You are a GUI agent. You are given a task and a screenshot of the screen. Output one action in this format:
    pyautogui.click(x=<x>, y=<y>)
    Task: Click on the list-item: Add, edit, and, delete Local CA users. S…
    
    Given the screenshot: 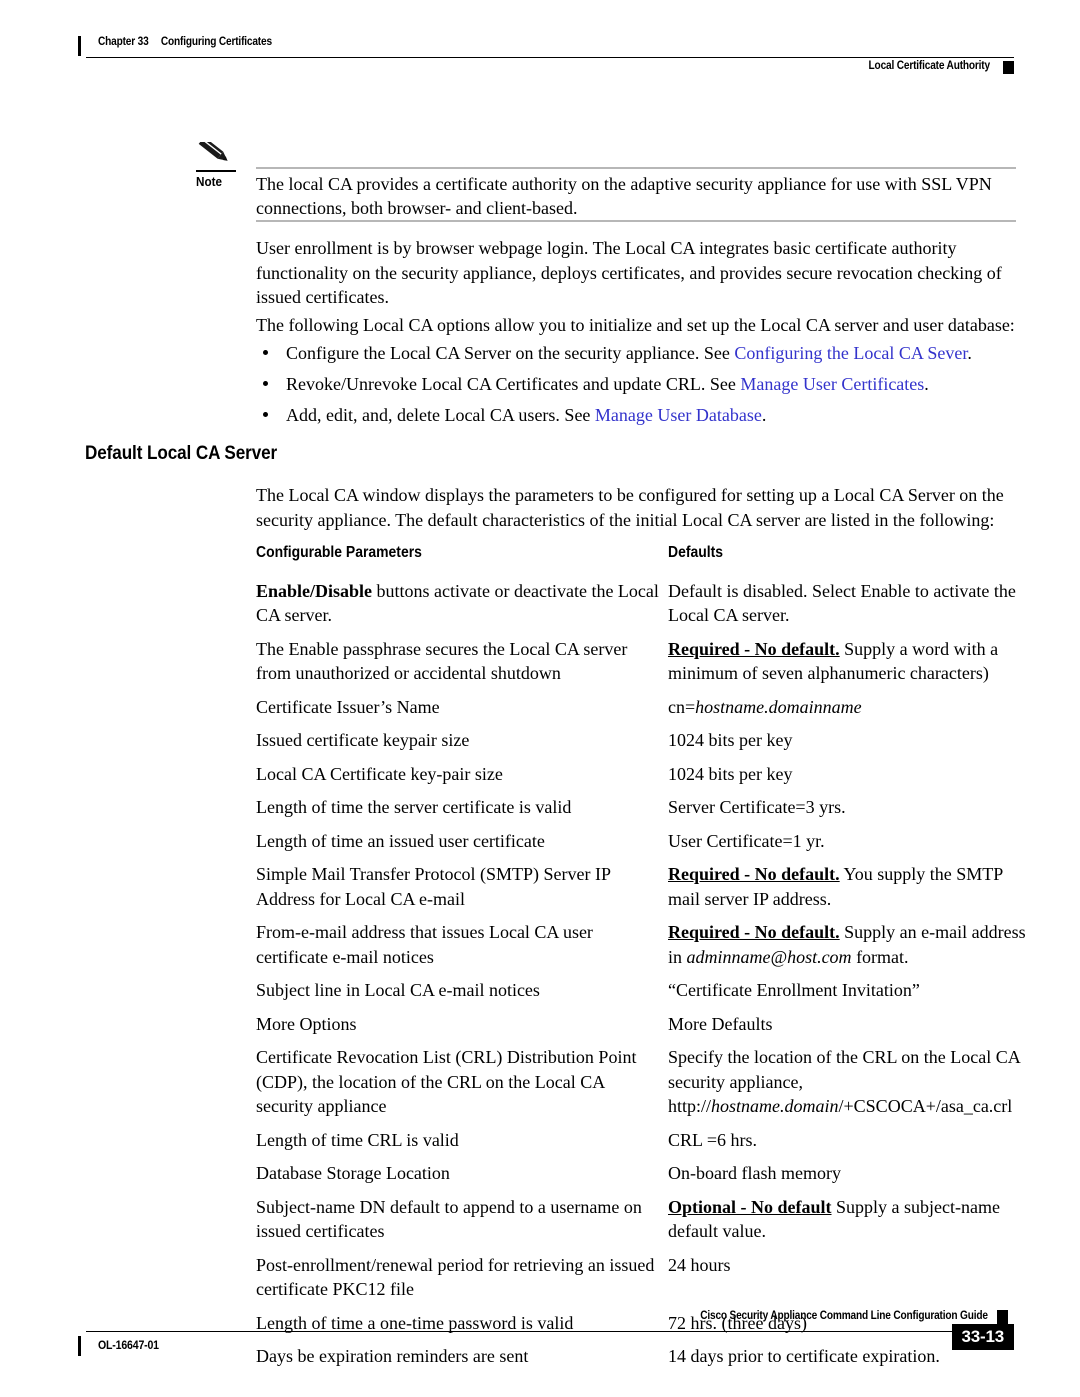 What is the action you would take?
    pyautogui.click(x=641, y=415)
    